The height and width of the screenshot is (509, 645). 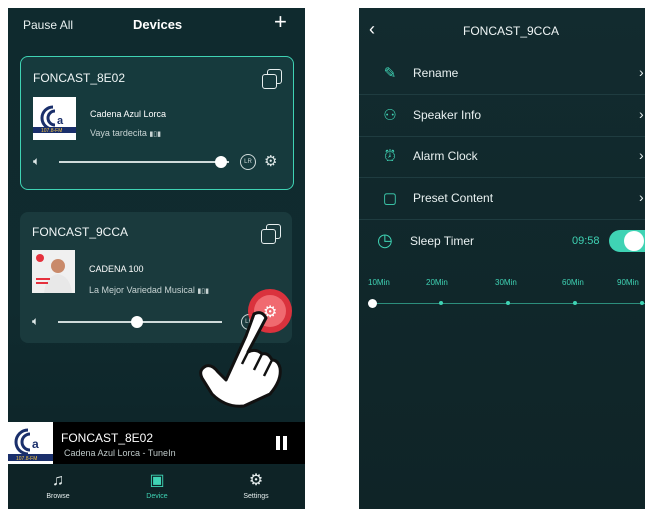 What do you see at coordinates (573, 282) in the screenshot?
I see `timer-option: 60Min` at bounding box center [573, 282].